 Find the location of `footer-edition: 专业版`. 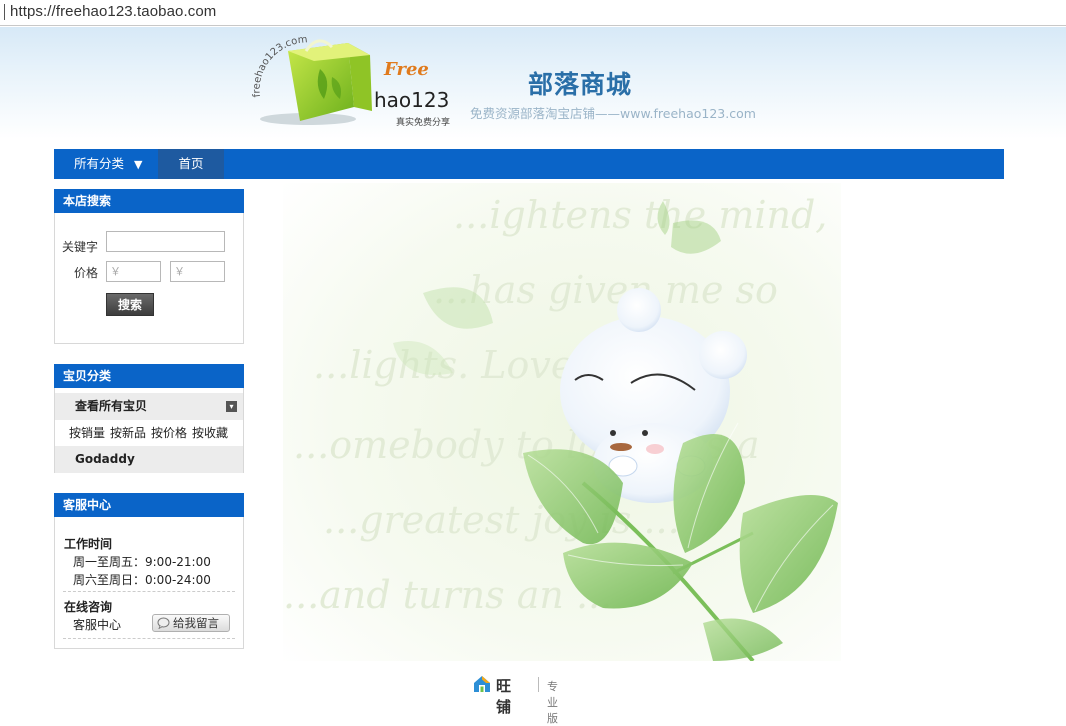

footer-edition: 专业版 is located at coordinates (552, 702).